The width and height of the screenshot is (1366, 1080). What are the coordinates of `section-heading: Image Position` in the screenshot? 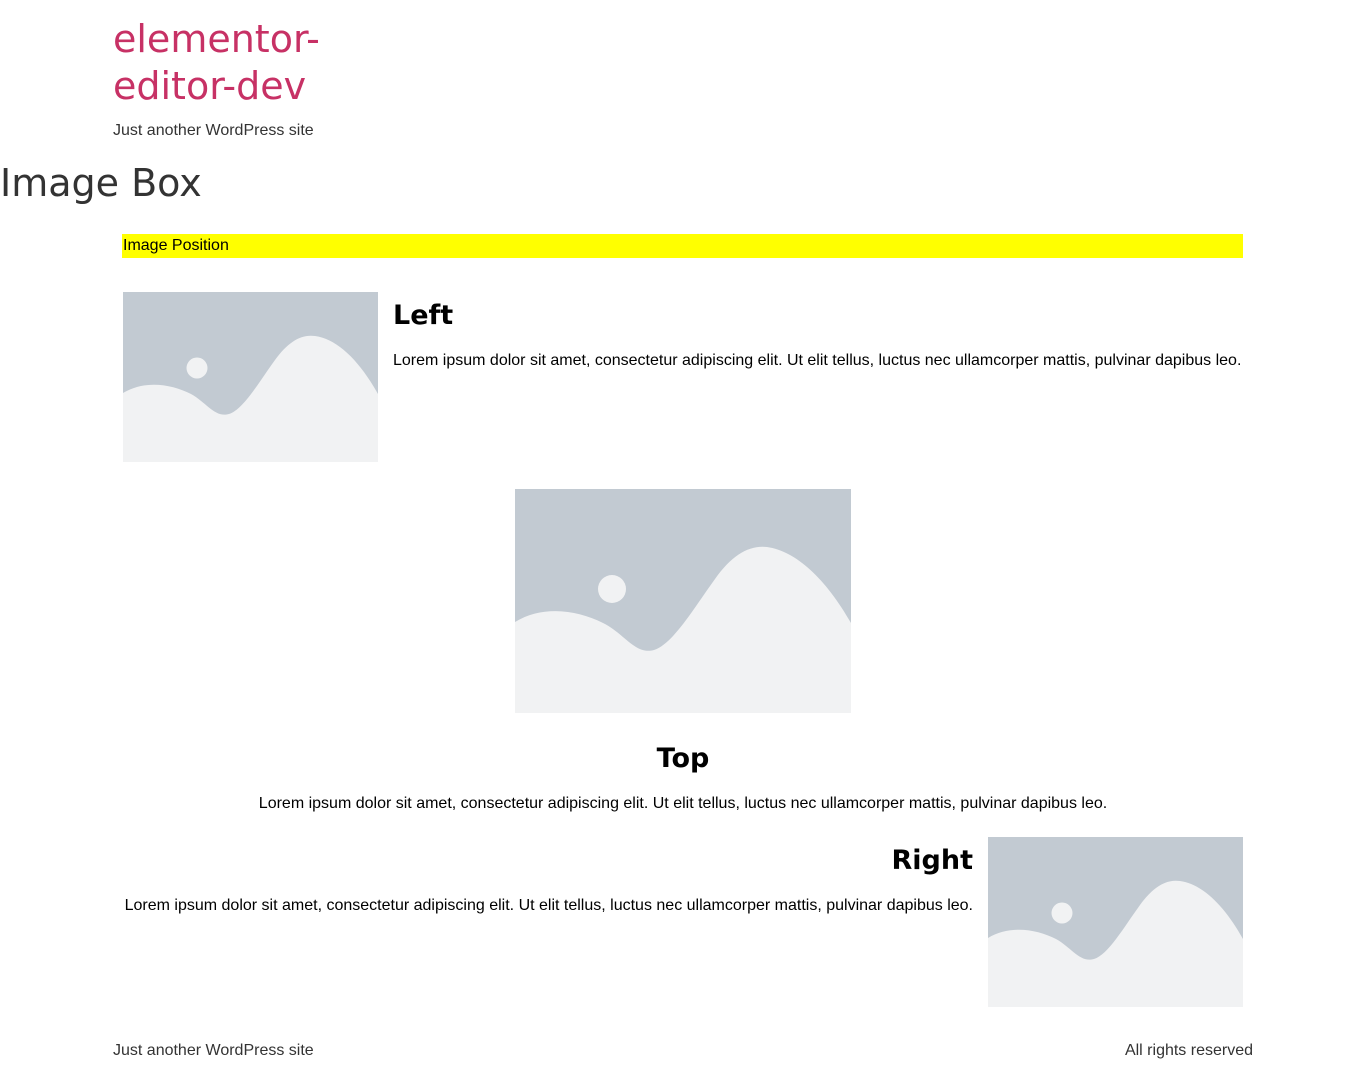 It's located at (682, 246).